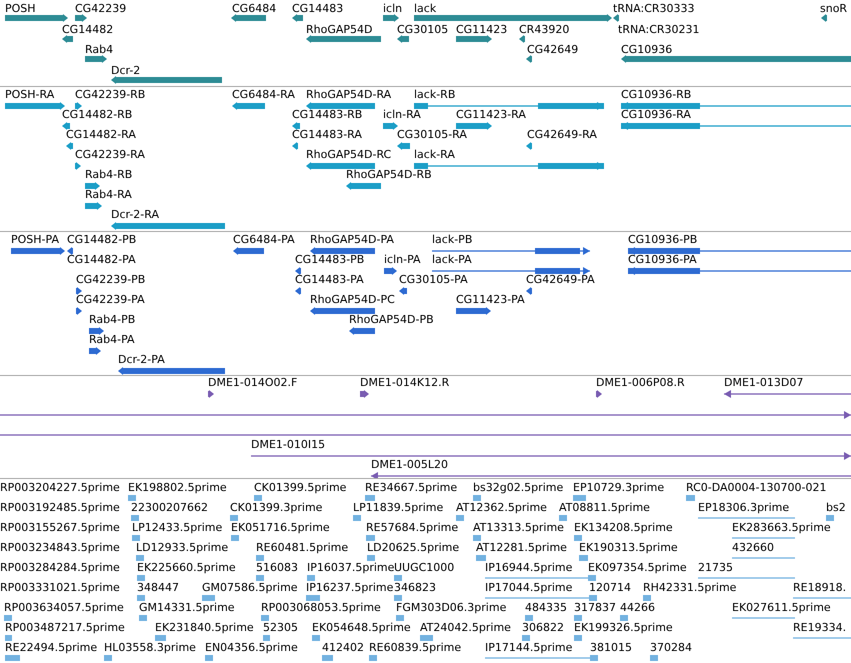 Image resolution: width=851 pixels, height=663 pixels. I want to click on feature-label: DME1-014K12.R, so click(405, 383).